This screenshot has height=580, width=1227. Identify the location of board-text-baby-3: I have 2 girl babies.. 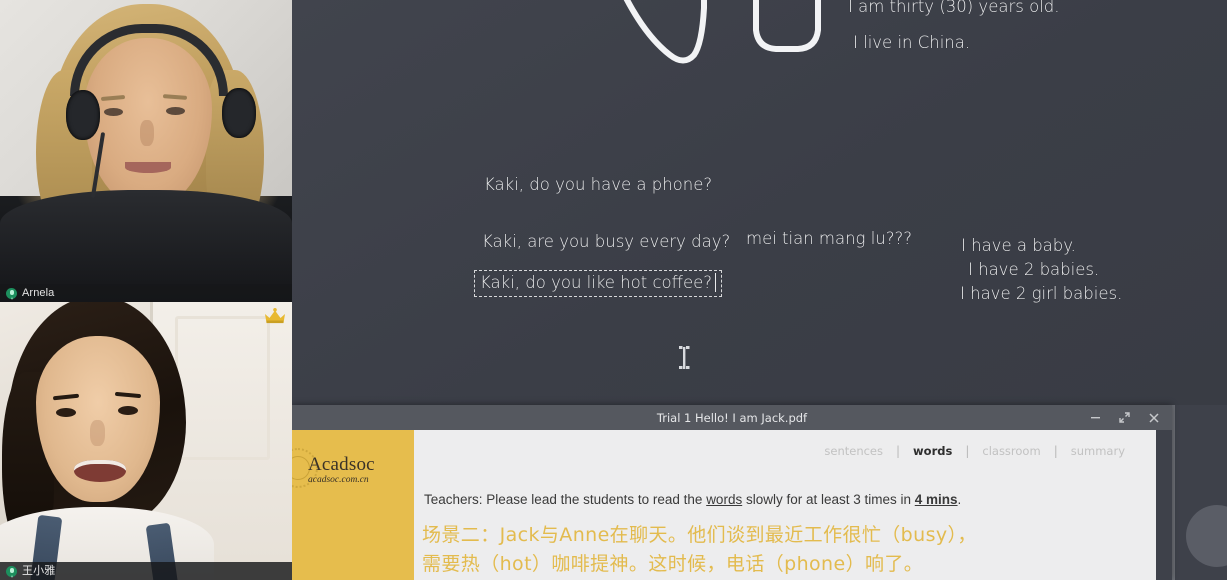
(1041, 293).